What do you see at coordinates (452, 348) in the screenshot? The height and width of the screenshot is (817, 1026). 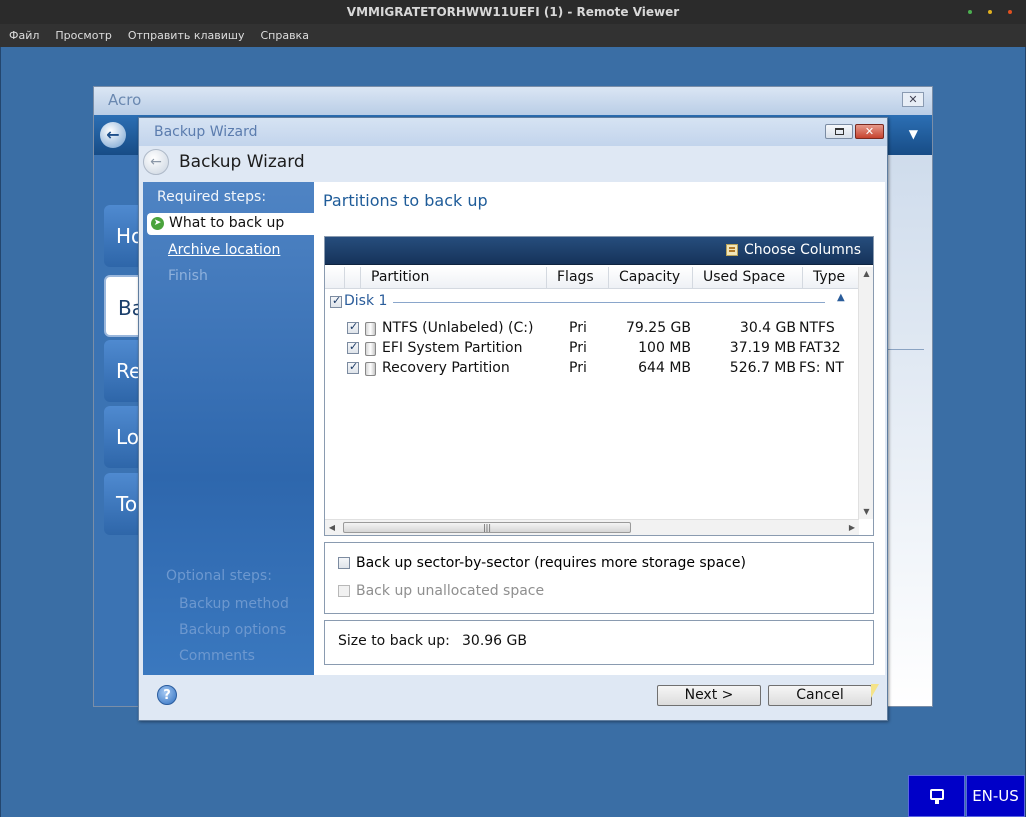 I see `partition-name: EFI System Partition` at bounding box center [452, 348].